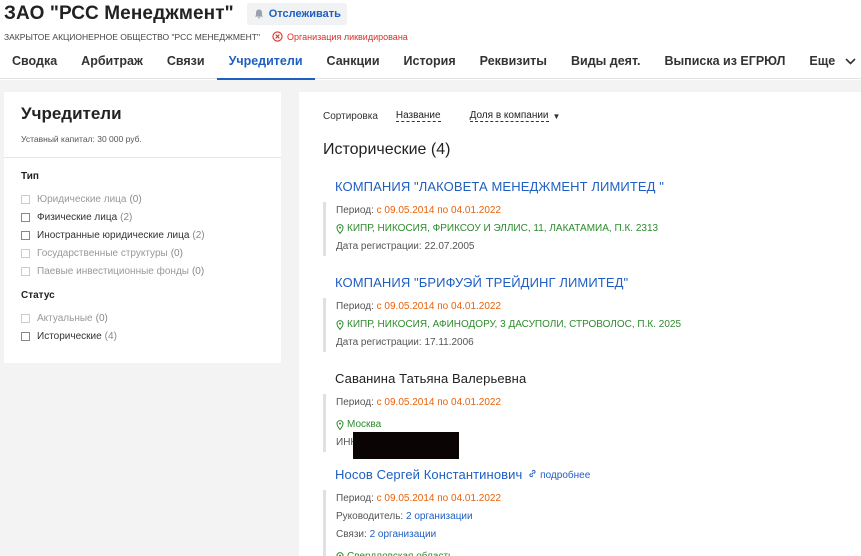 Image resolution: width=861 pixels, height=556 pixels. I want to click on status-text: Организация ликвидирована, so click(347, 36).